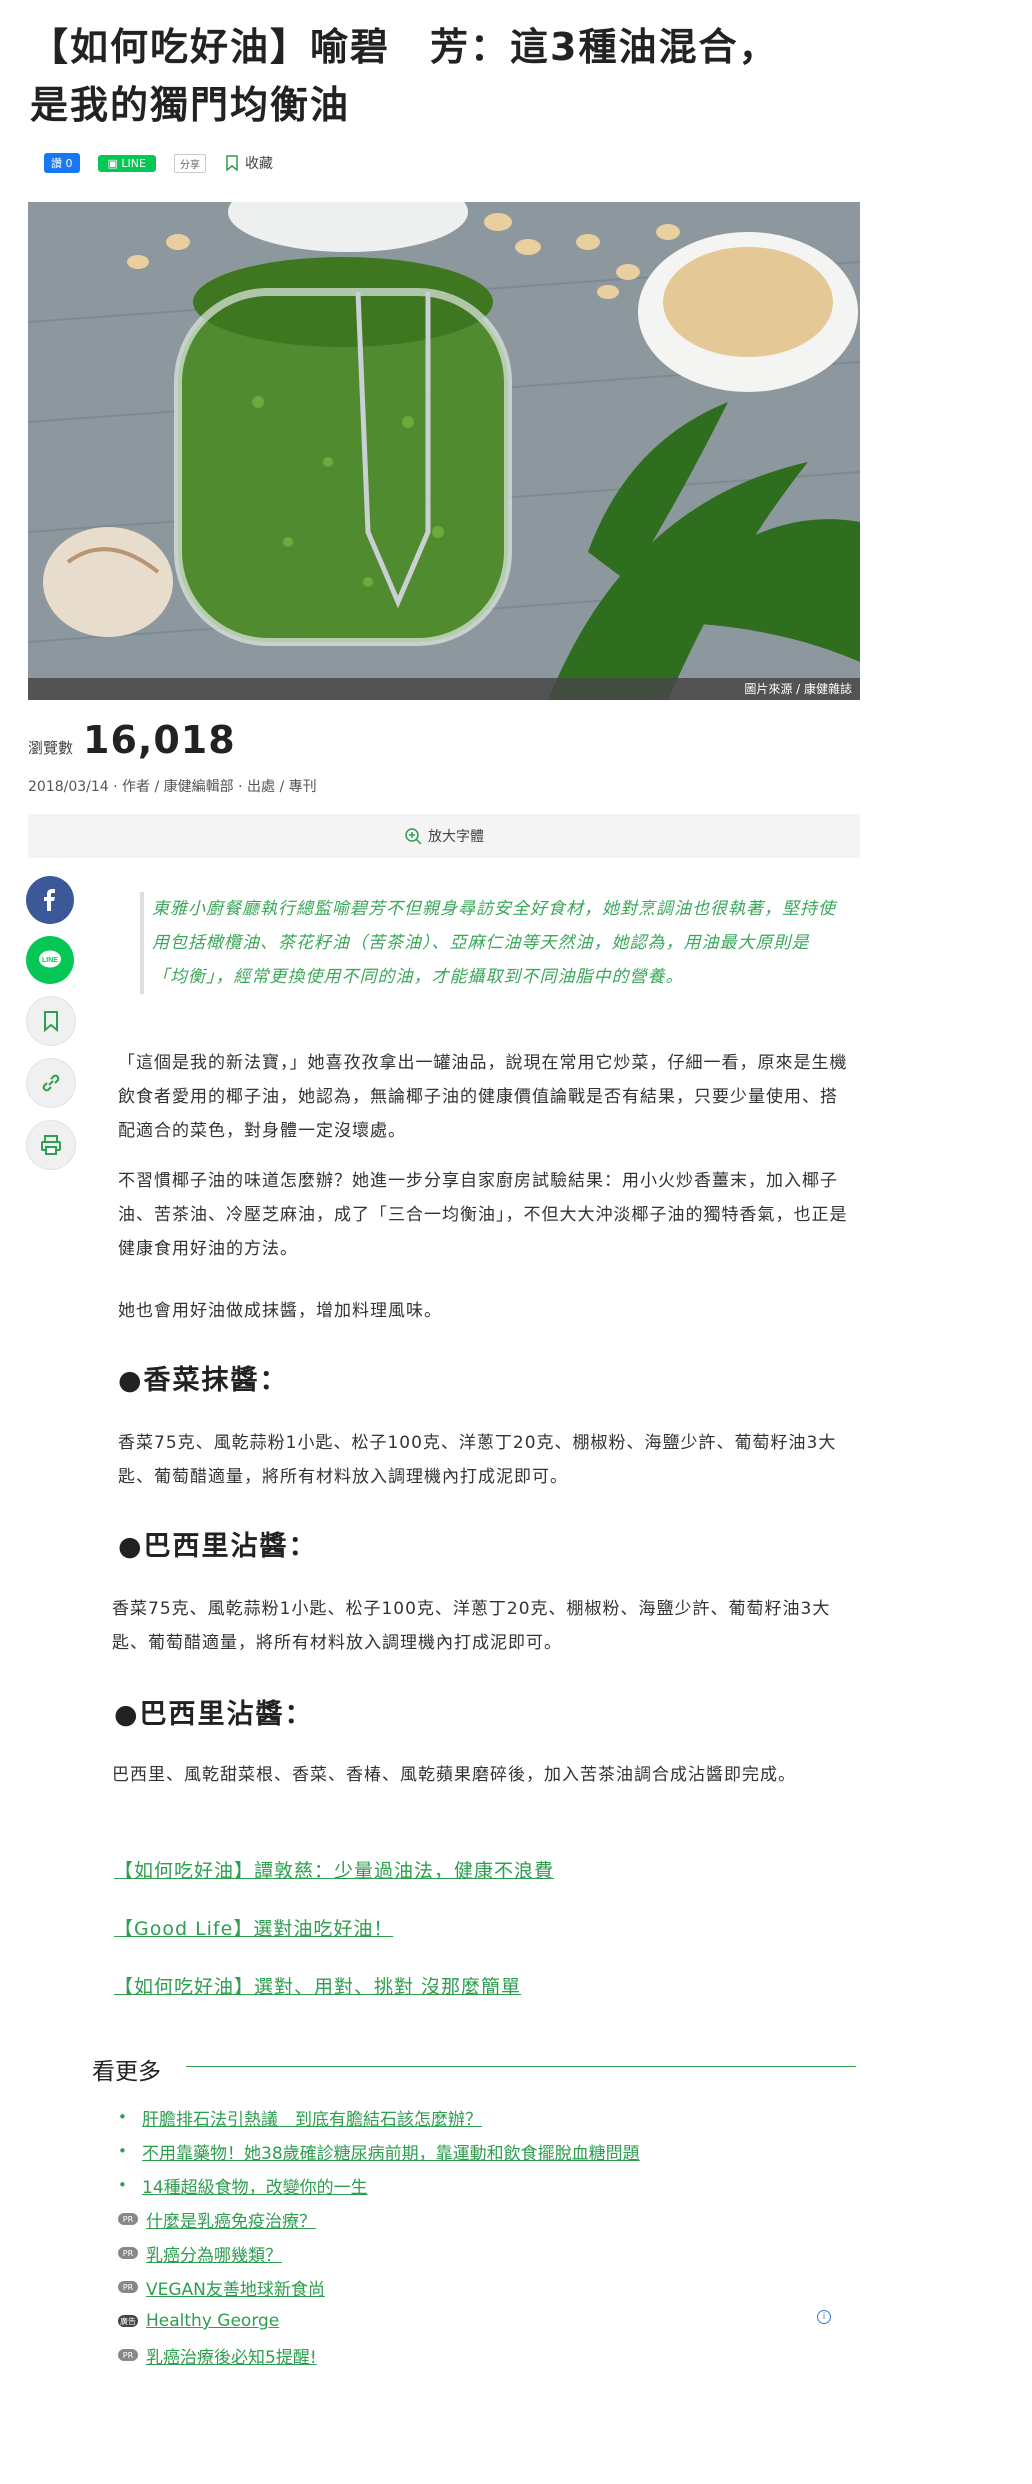 The width and height of the screenshot is (1032, 2484). I want to click on list-item: 廣告 Healthy George, so click(488, 2321).